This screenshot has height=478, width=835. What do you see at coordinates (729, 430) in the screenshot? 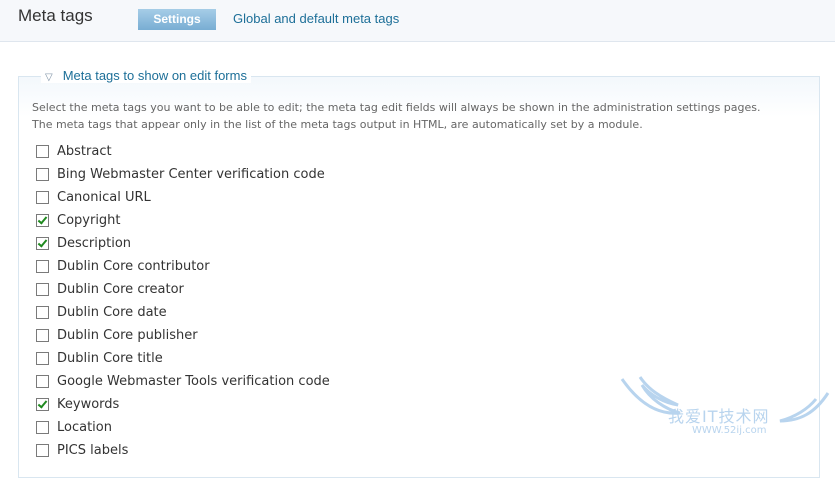
I see `watermark-url: WWW.52ij.com` at bounding box center [729, 430].